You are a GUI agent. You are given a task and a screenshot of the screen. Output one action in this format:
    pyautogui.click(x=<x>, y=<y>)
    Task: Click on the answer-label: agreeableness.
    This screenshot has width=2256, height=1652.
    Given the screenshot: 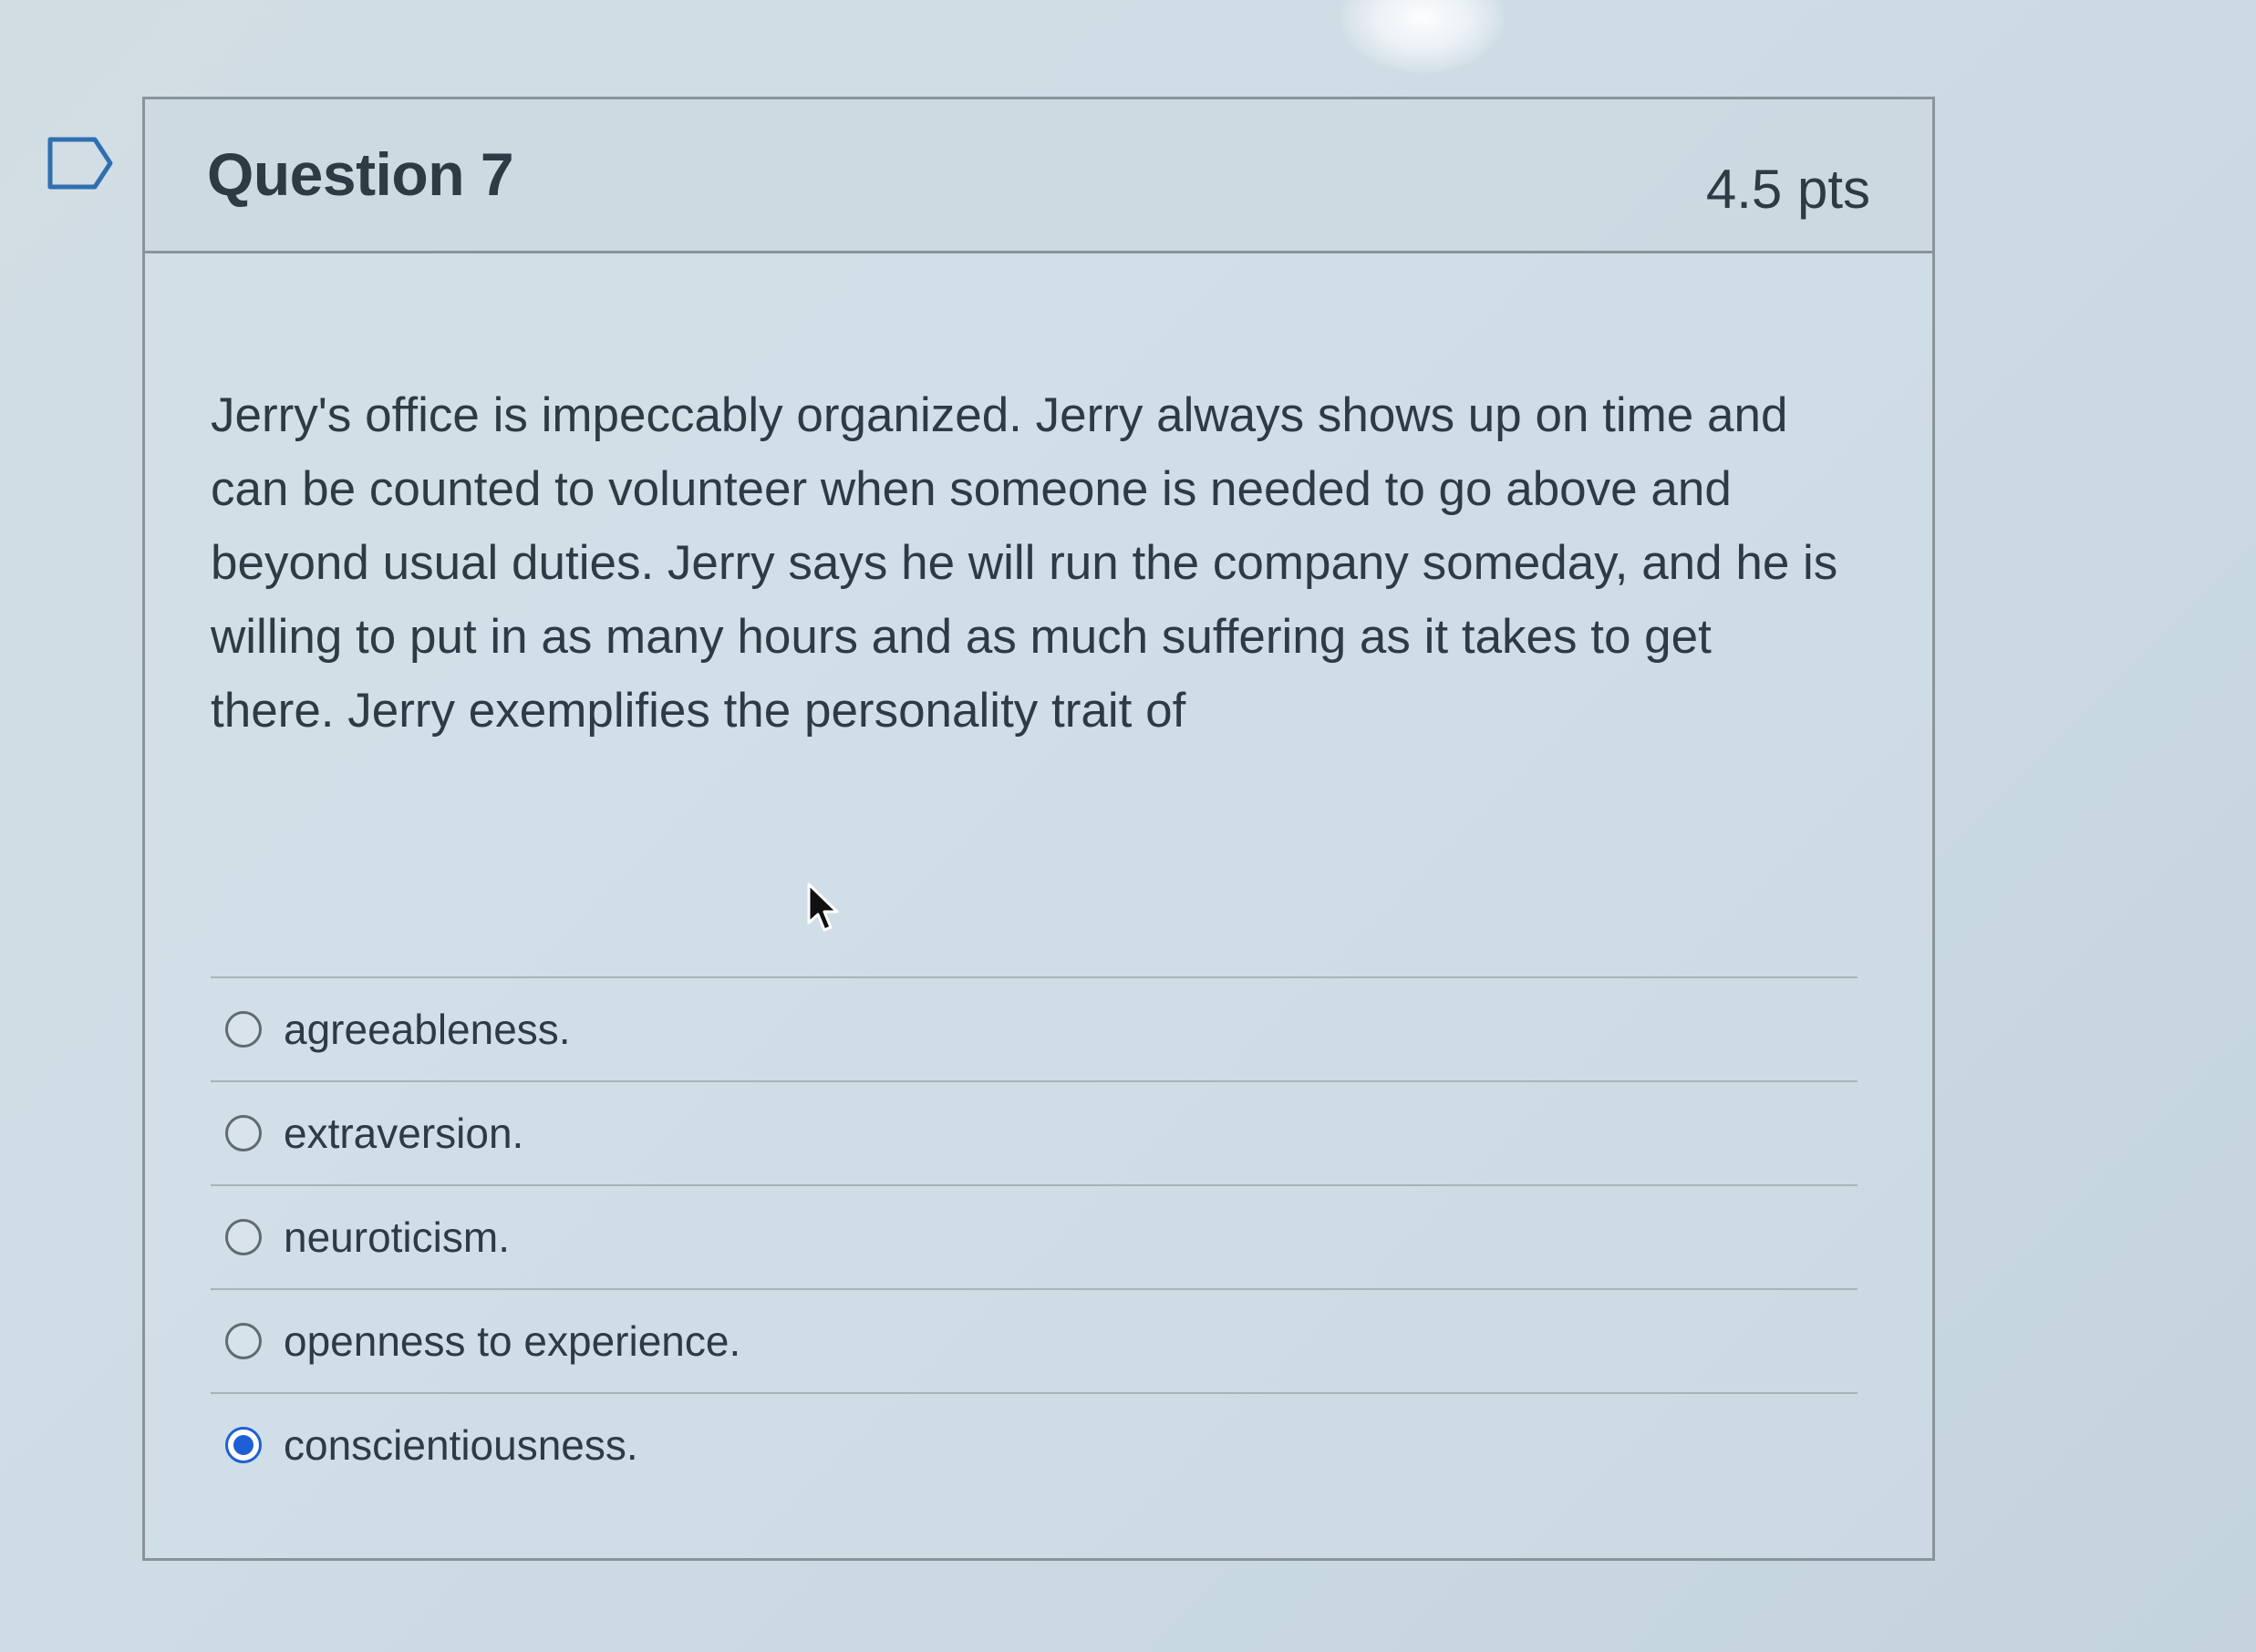 What is the action you would take?
    pyautogui.click(x=427, y=1029)
    